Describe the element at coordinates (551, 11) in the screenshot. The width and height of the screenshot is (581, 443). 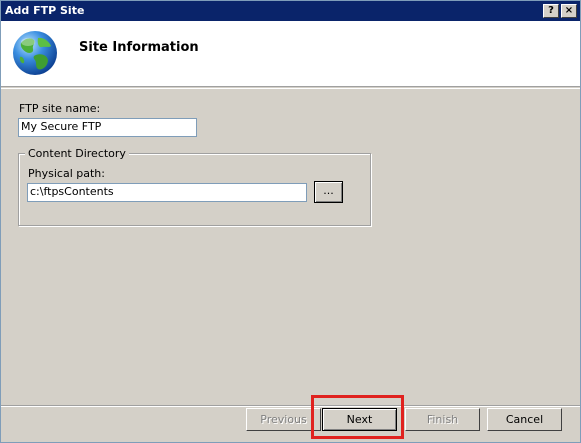
I see `help-button: ?` at that location.